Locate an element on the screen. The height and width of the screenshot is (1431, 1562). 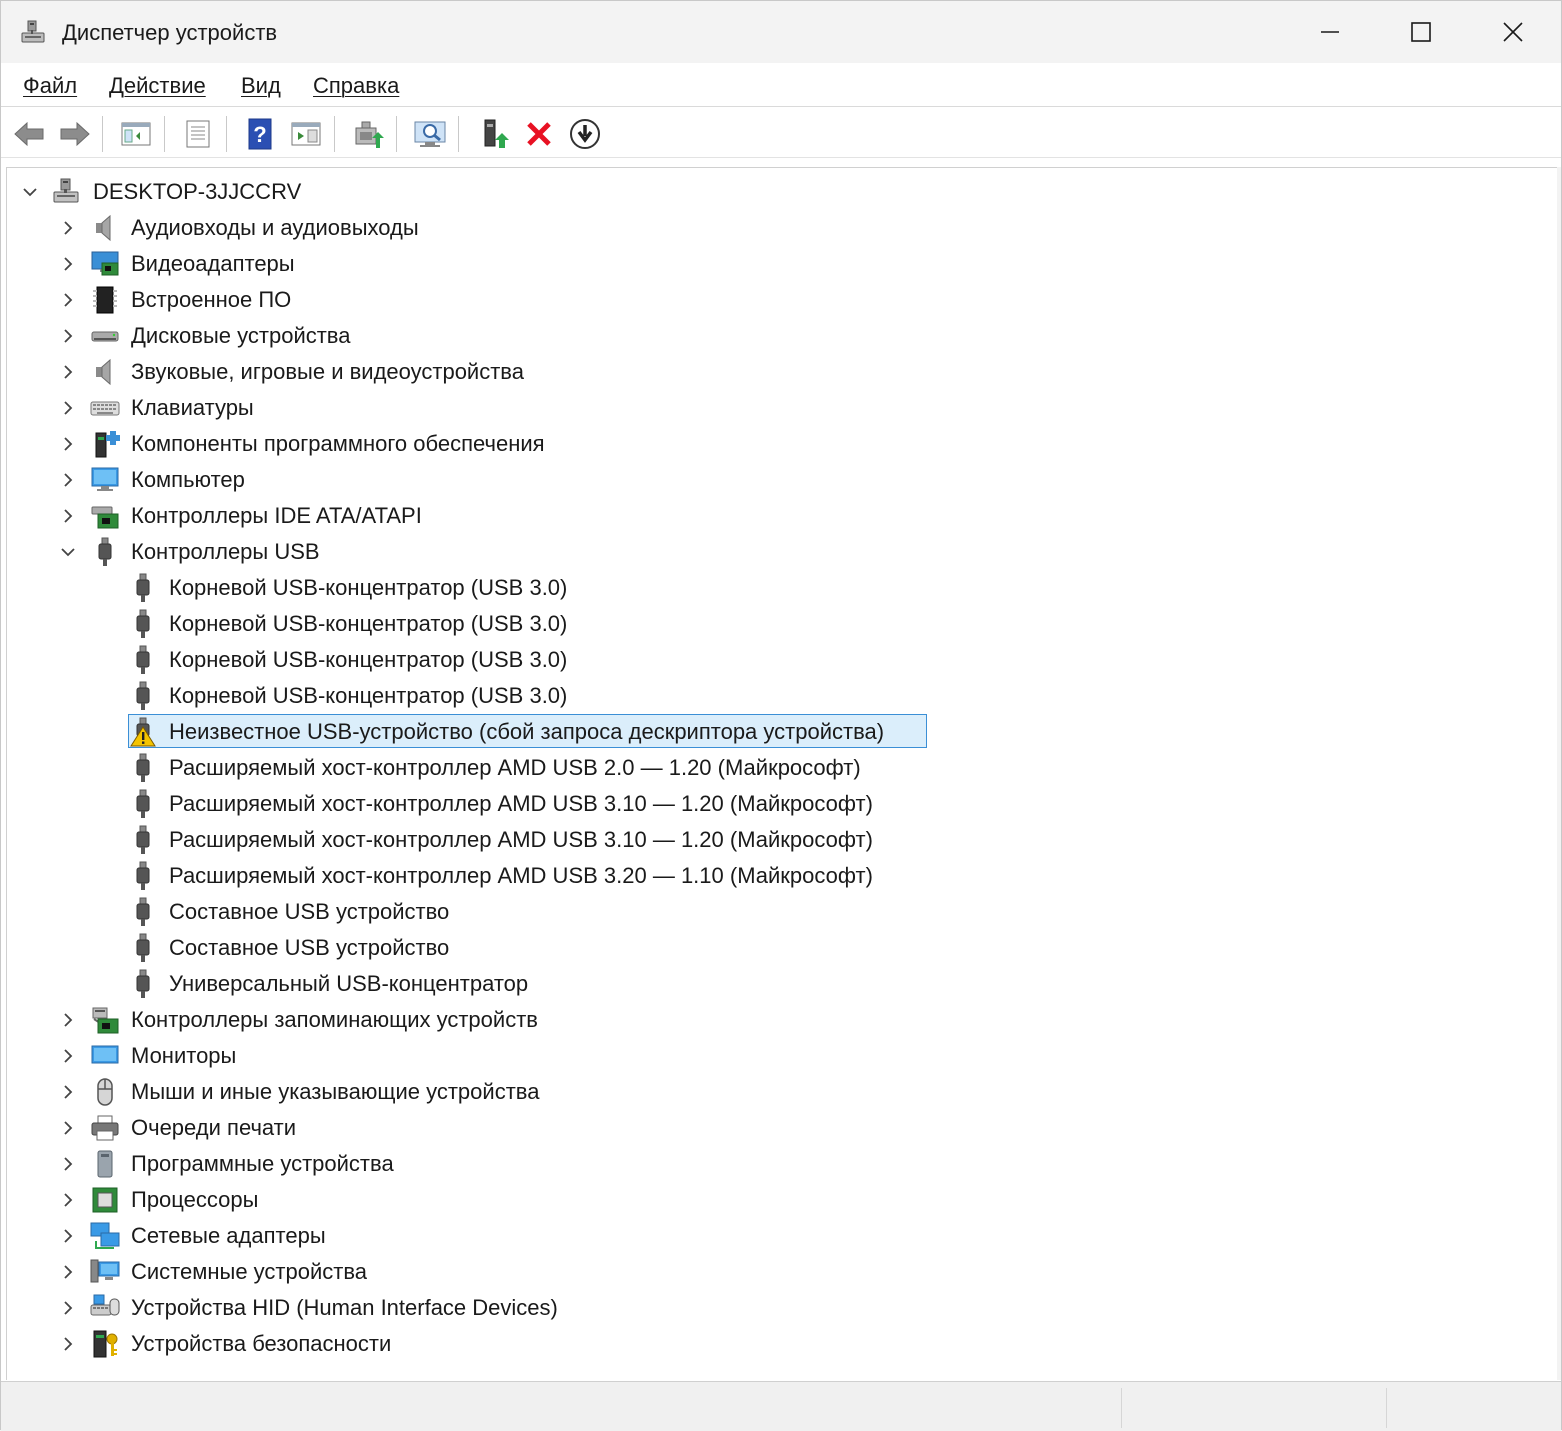
tree-category: Компьютер is located at coordinates (777, 480).